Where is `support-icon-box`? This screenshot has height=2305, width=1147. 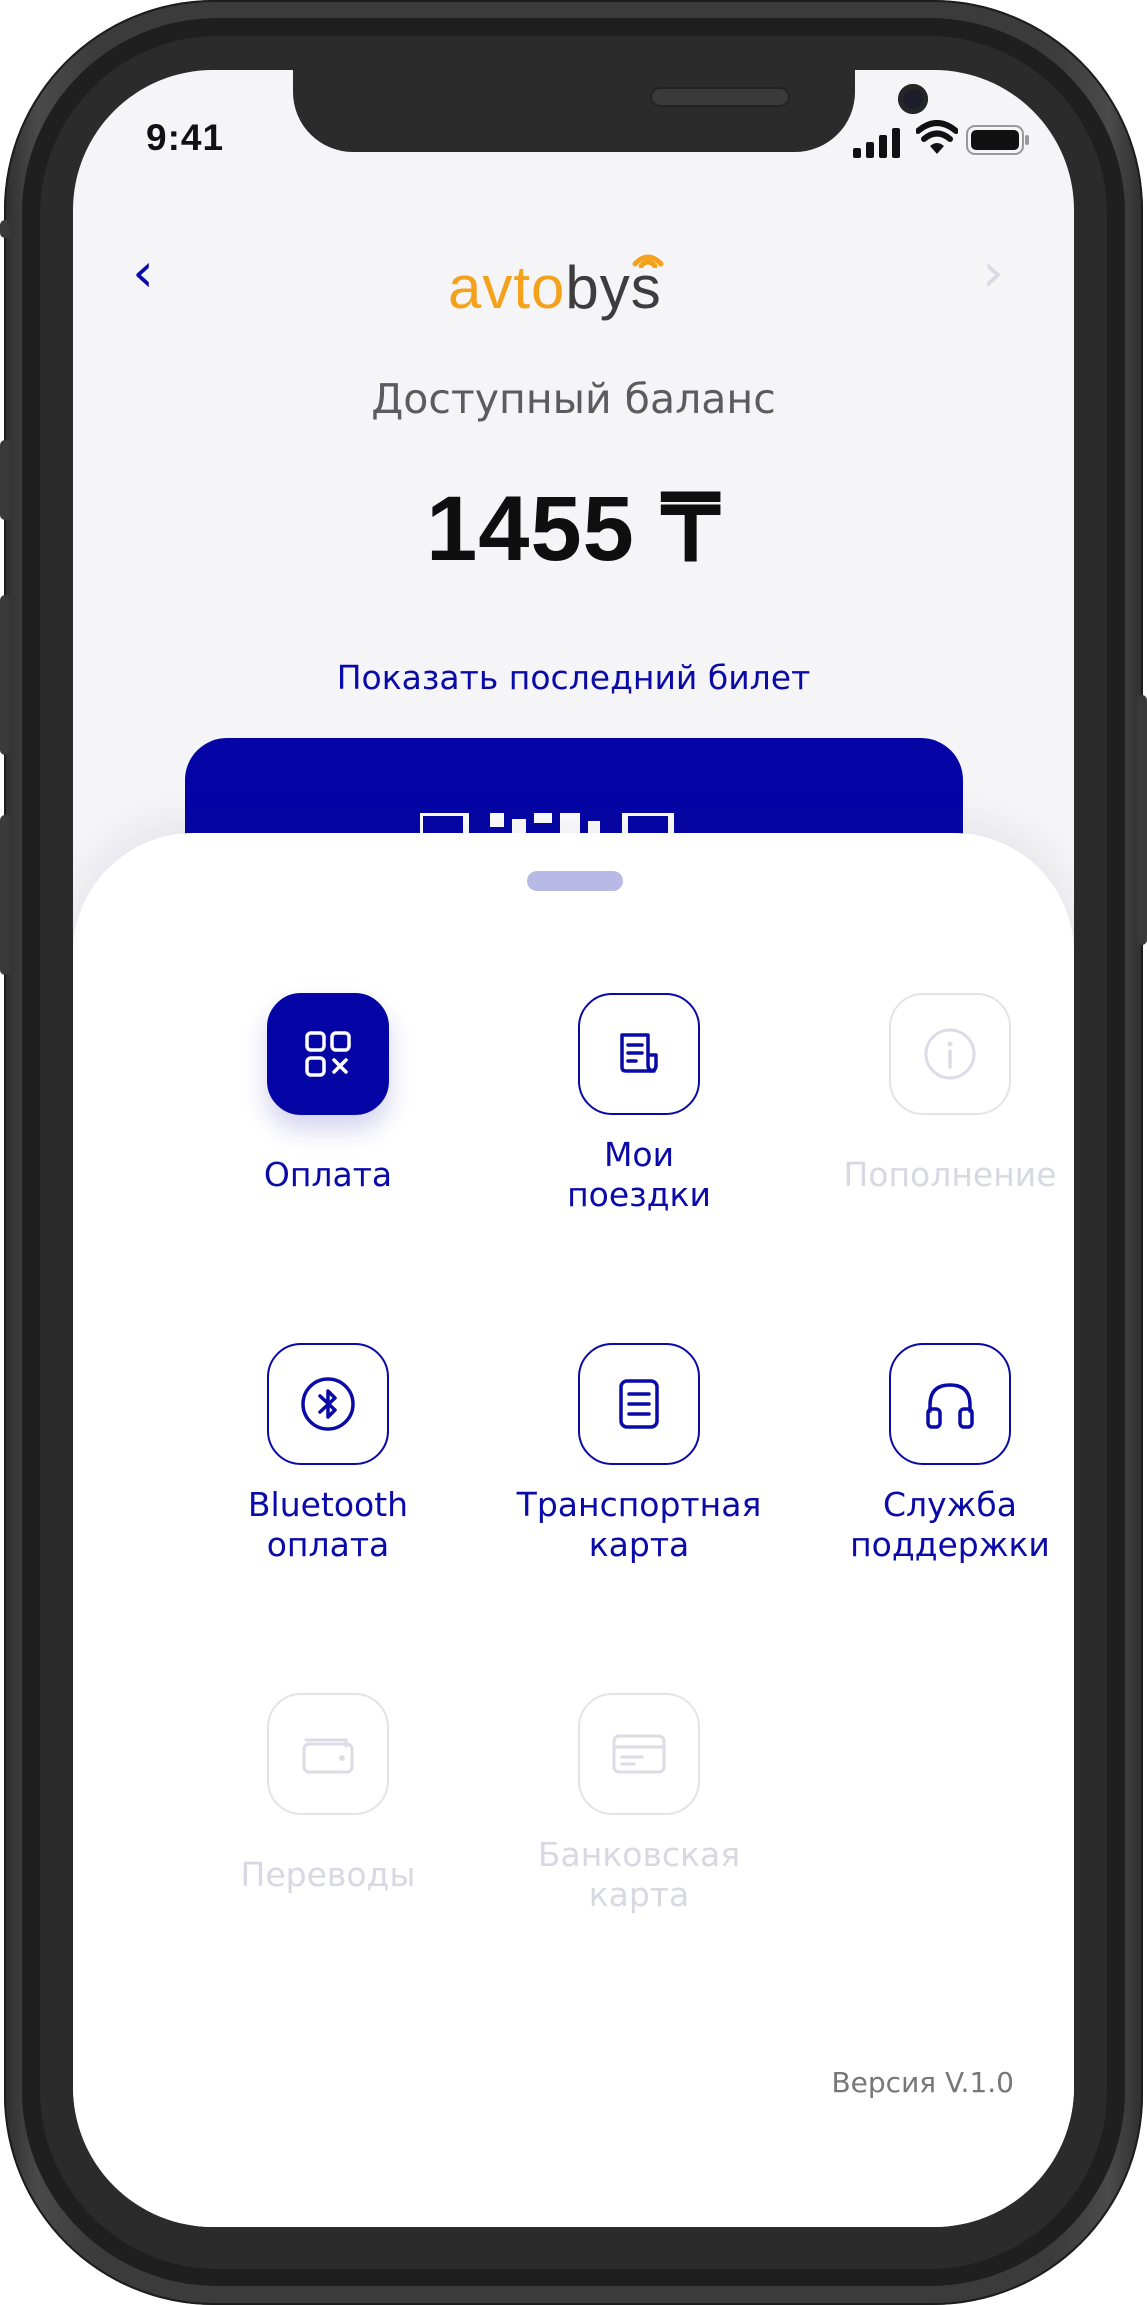 support-icon-box is located at coordinates (950, 1404).